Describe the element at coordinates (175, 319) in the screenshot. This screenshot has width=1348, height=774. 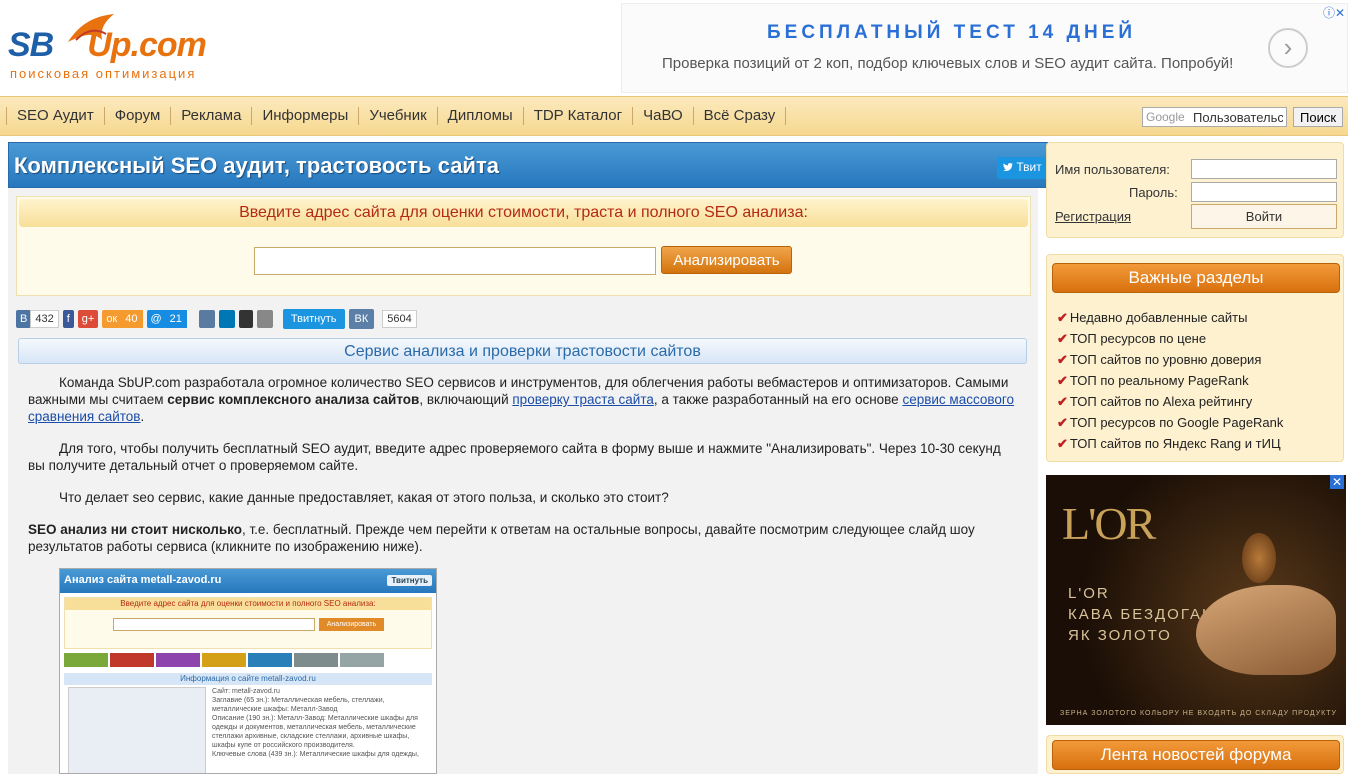
I see `mail-share-count: 21` at that location.